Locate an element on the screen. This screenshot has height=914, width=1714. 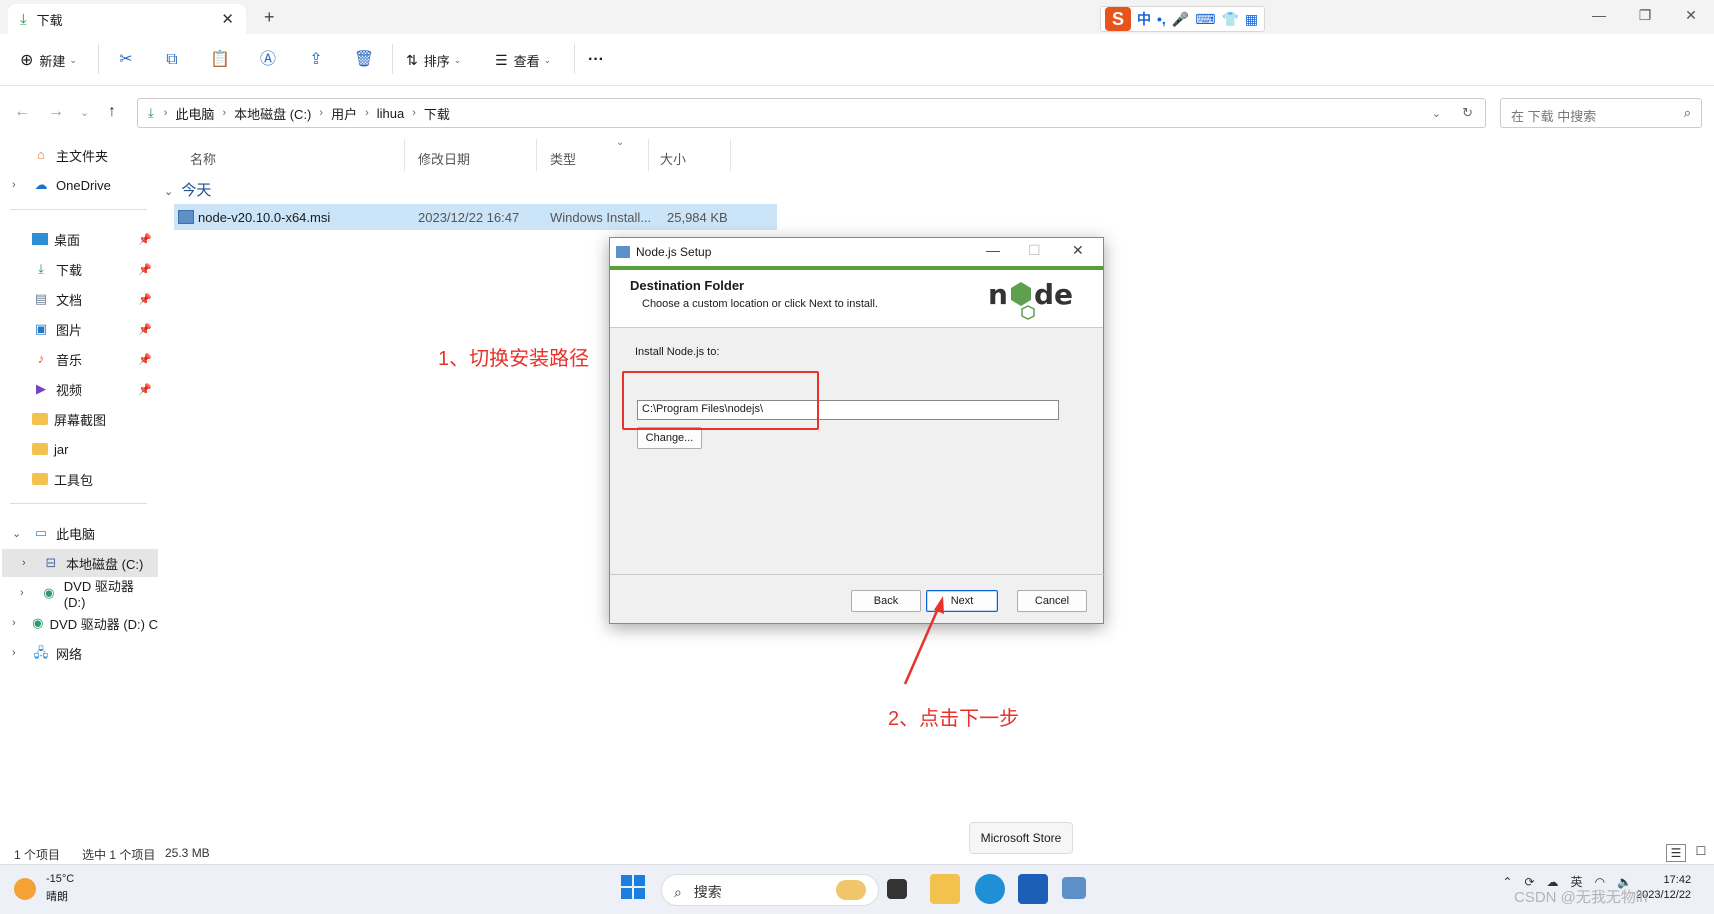
tray-chevron-icon: ⌃ is located at coordinates (1507, 882).